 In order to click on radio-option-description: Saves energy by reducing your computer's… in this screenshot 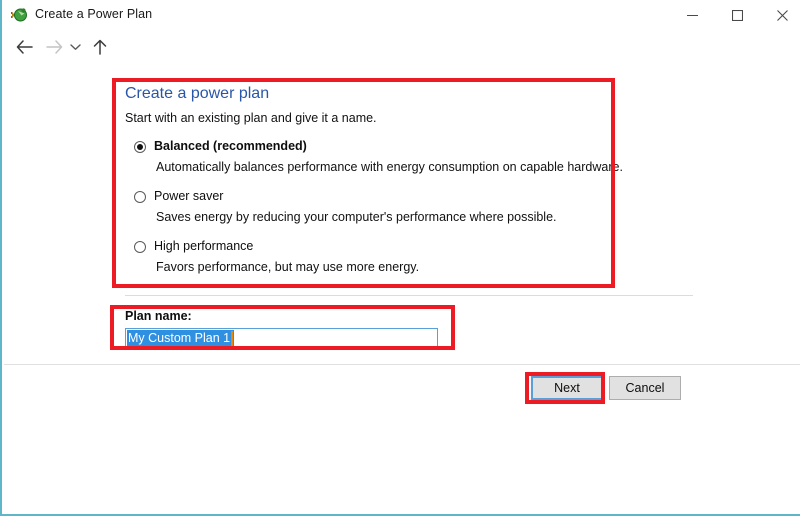, I will do `click(356, 217)`.